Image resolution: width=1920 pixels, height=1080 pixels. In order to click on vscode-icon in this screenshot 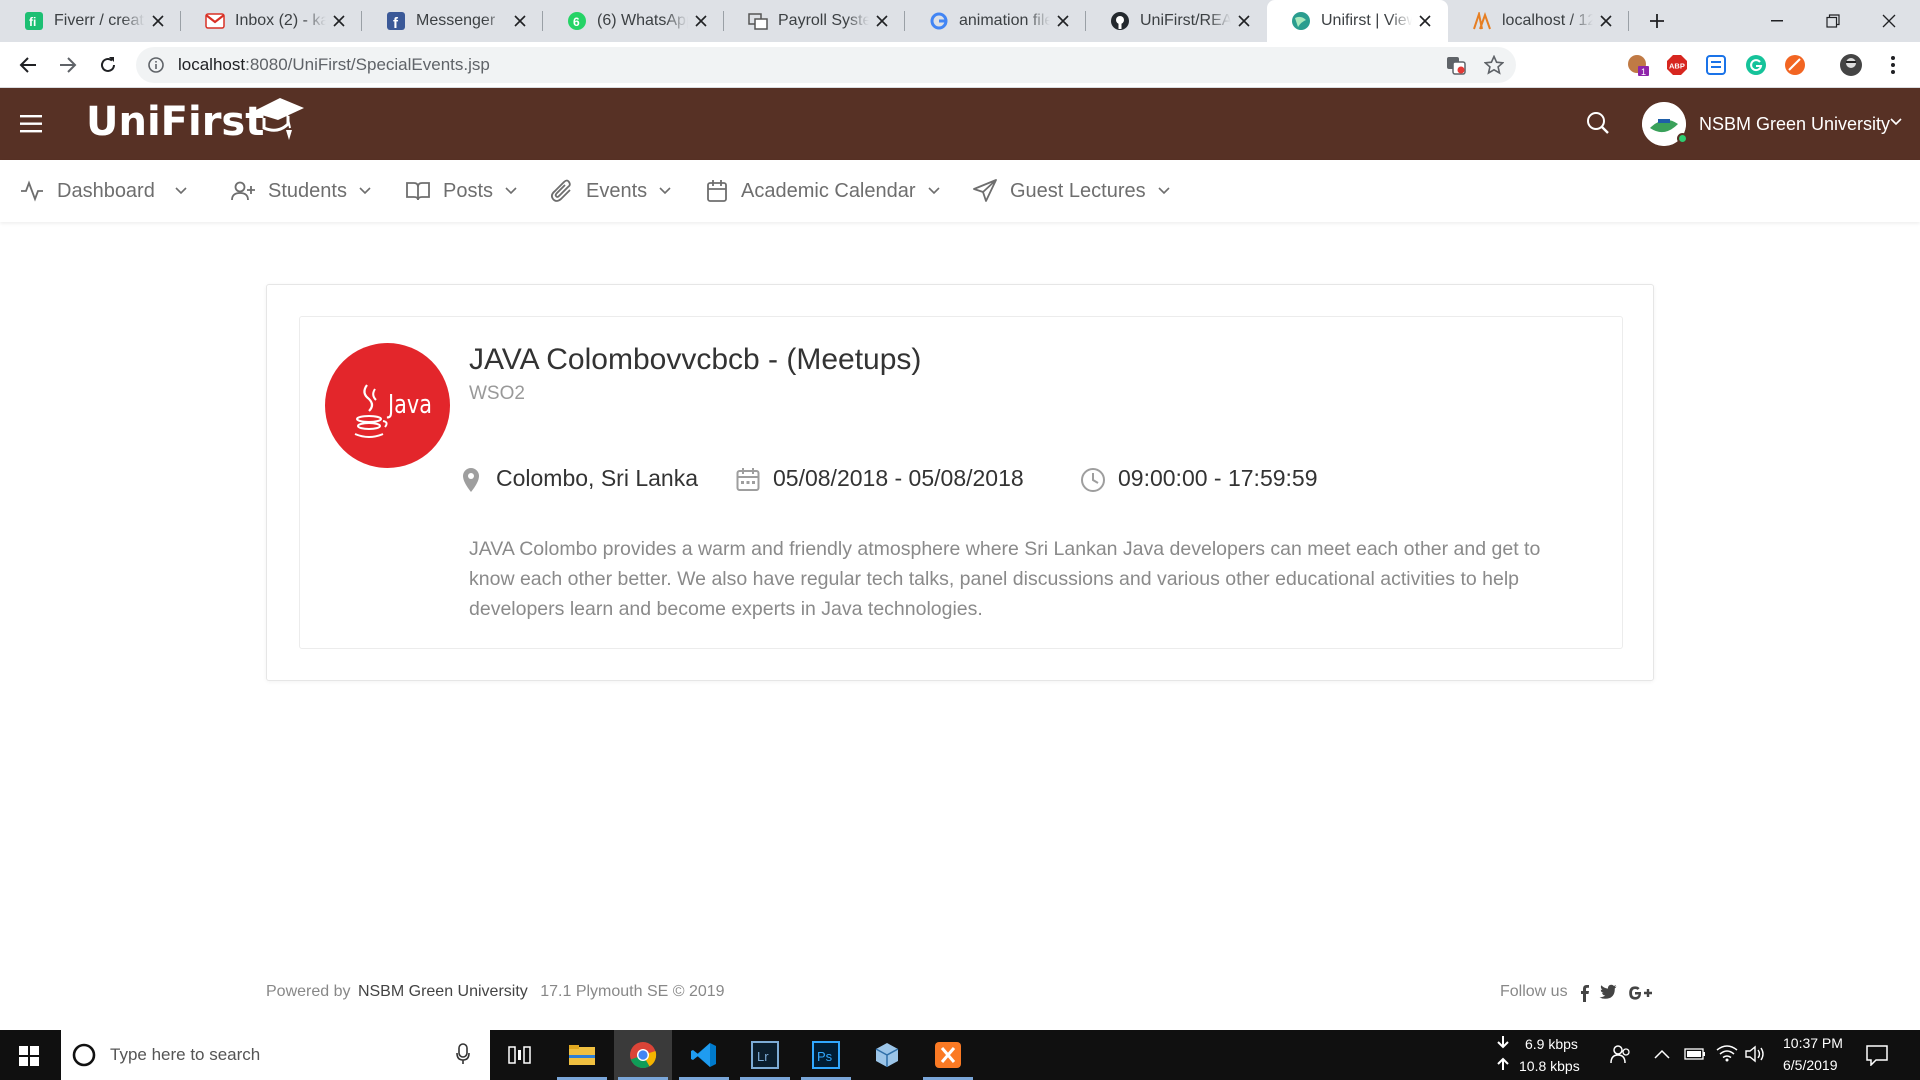, I will do `click(704, 1055)`.